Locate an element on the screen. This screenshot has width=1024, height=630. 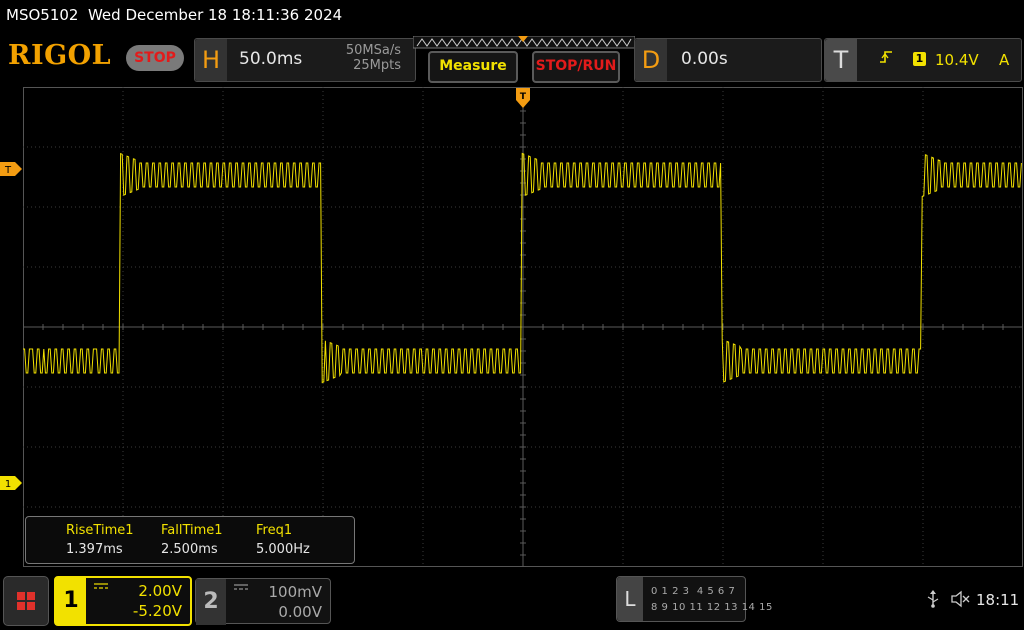
speaker-muted-icon is located at coordinates (960, 599).